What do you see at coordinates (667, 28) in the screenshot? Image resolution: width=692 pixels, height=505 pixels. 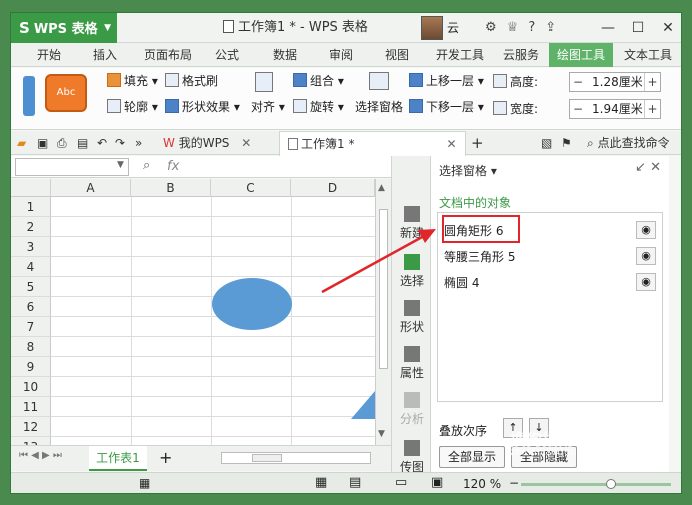 I see `close-button: ✕` at bounding box center [667, 28].